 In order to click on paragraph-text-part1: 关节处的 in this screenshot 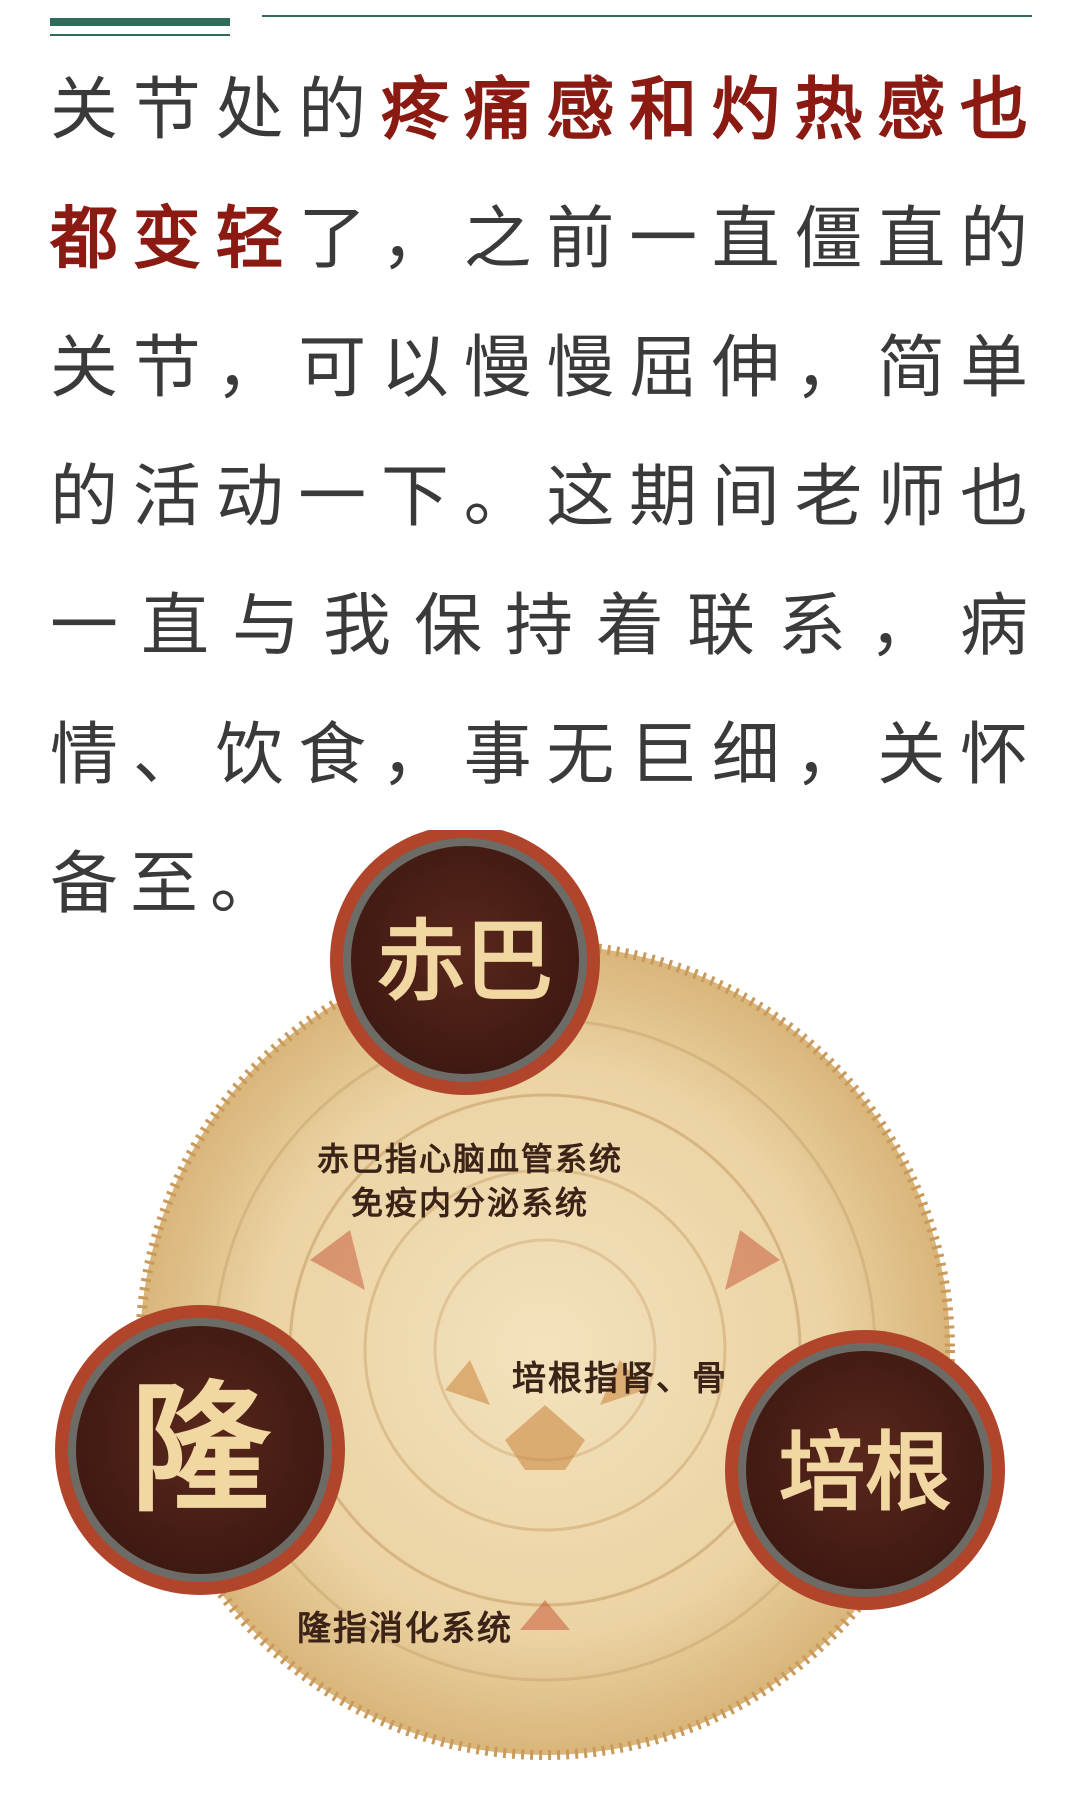, I will do `click(215, 110)`.